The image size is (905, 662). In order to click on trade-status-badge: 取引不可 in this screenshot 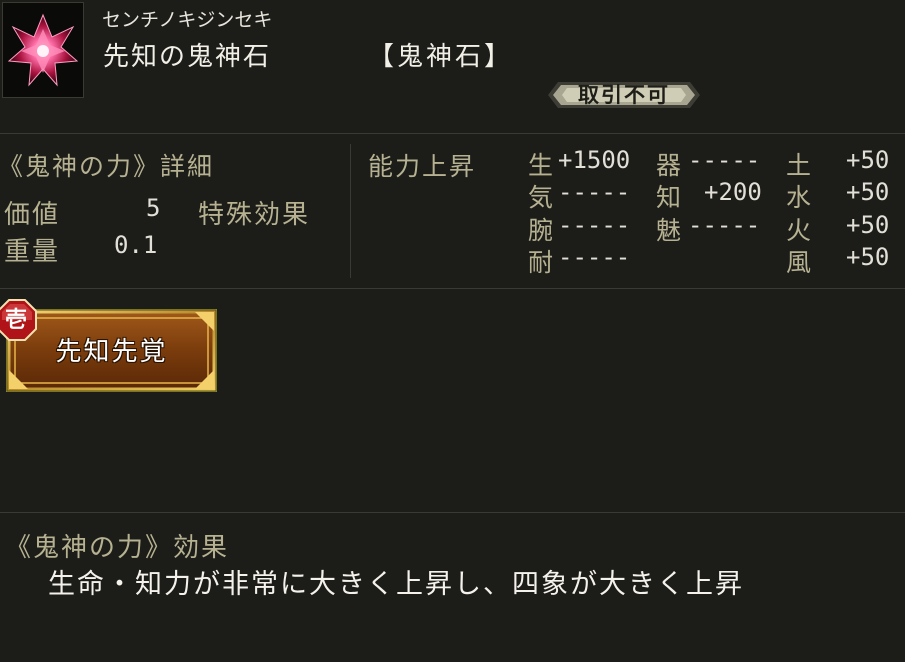, I will do `click(624, 95)`.